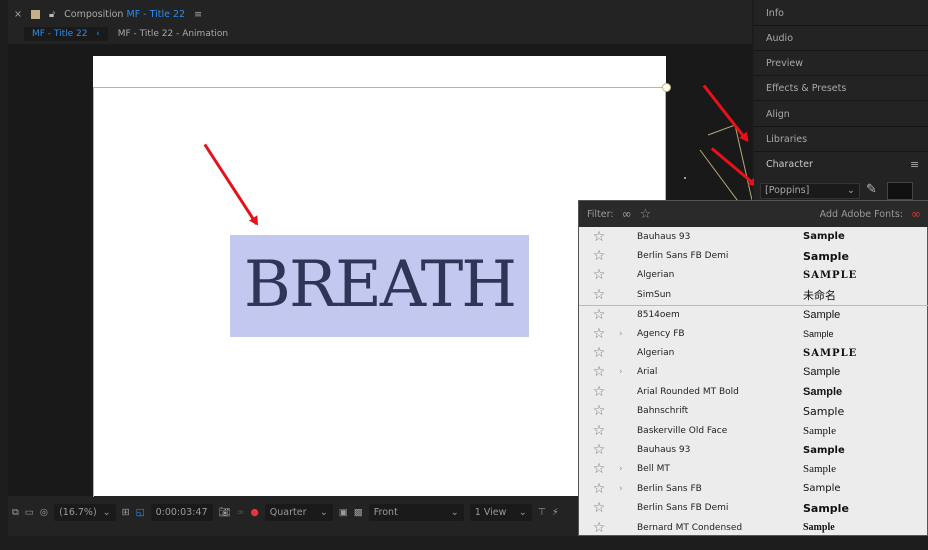  What do you see at coordinates (753, 488) in the screenshot?
I see `font-list-item: ☆ › Berlin Sans FB Sample` at bounding box center [753, 488].